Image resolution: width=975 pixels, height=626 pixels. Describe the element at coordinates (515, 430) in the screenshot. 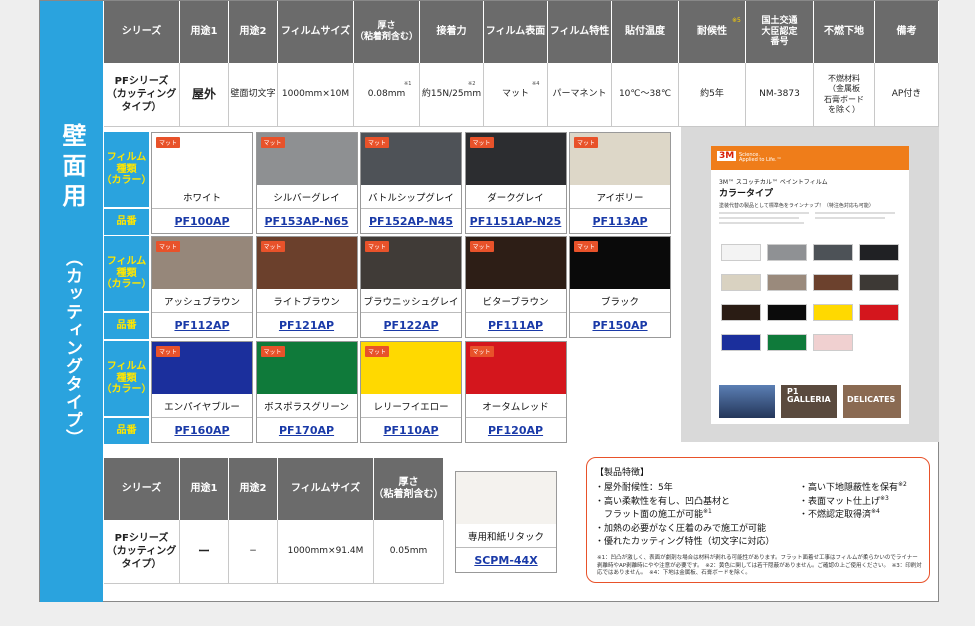

I see `product-code-link: PF120AP` at that location.